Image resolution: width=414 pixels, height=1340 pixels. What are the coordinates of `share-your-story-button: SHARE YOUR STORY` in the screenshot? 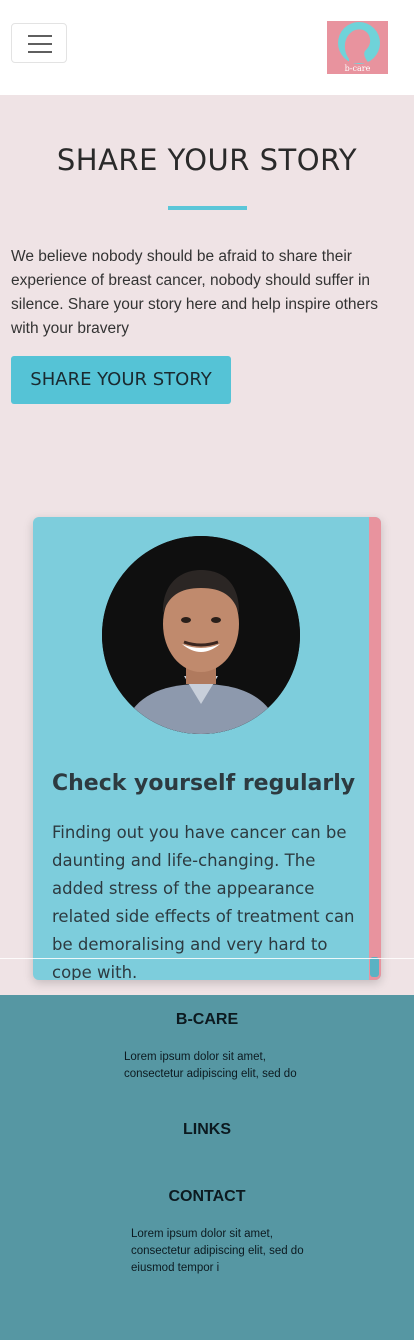 It's located at (121, 380).